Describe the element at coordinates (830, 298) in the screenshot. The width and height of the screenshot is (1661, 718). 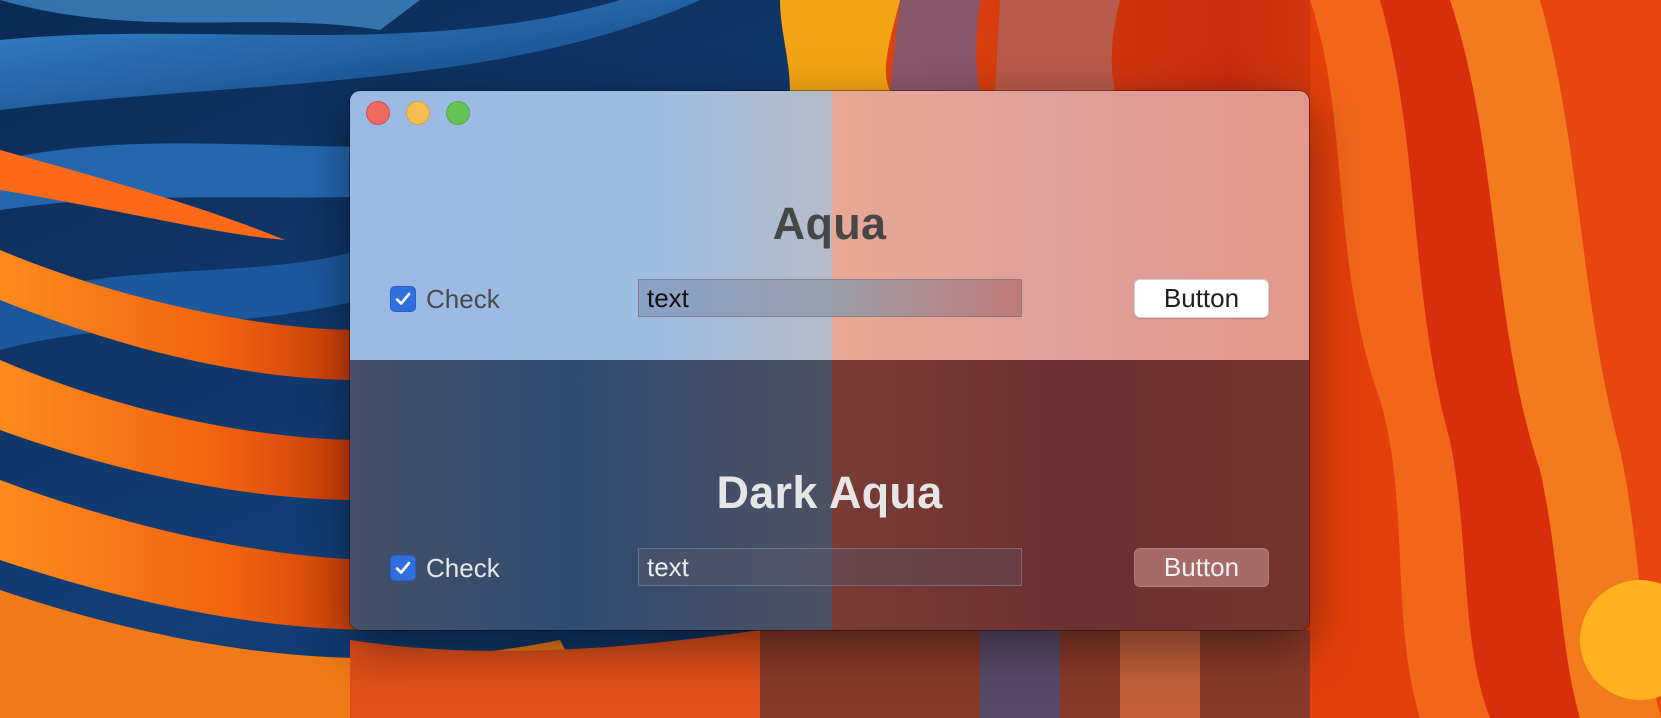
I see `aqua-text-field: text` at that location.